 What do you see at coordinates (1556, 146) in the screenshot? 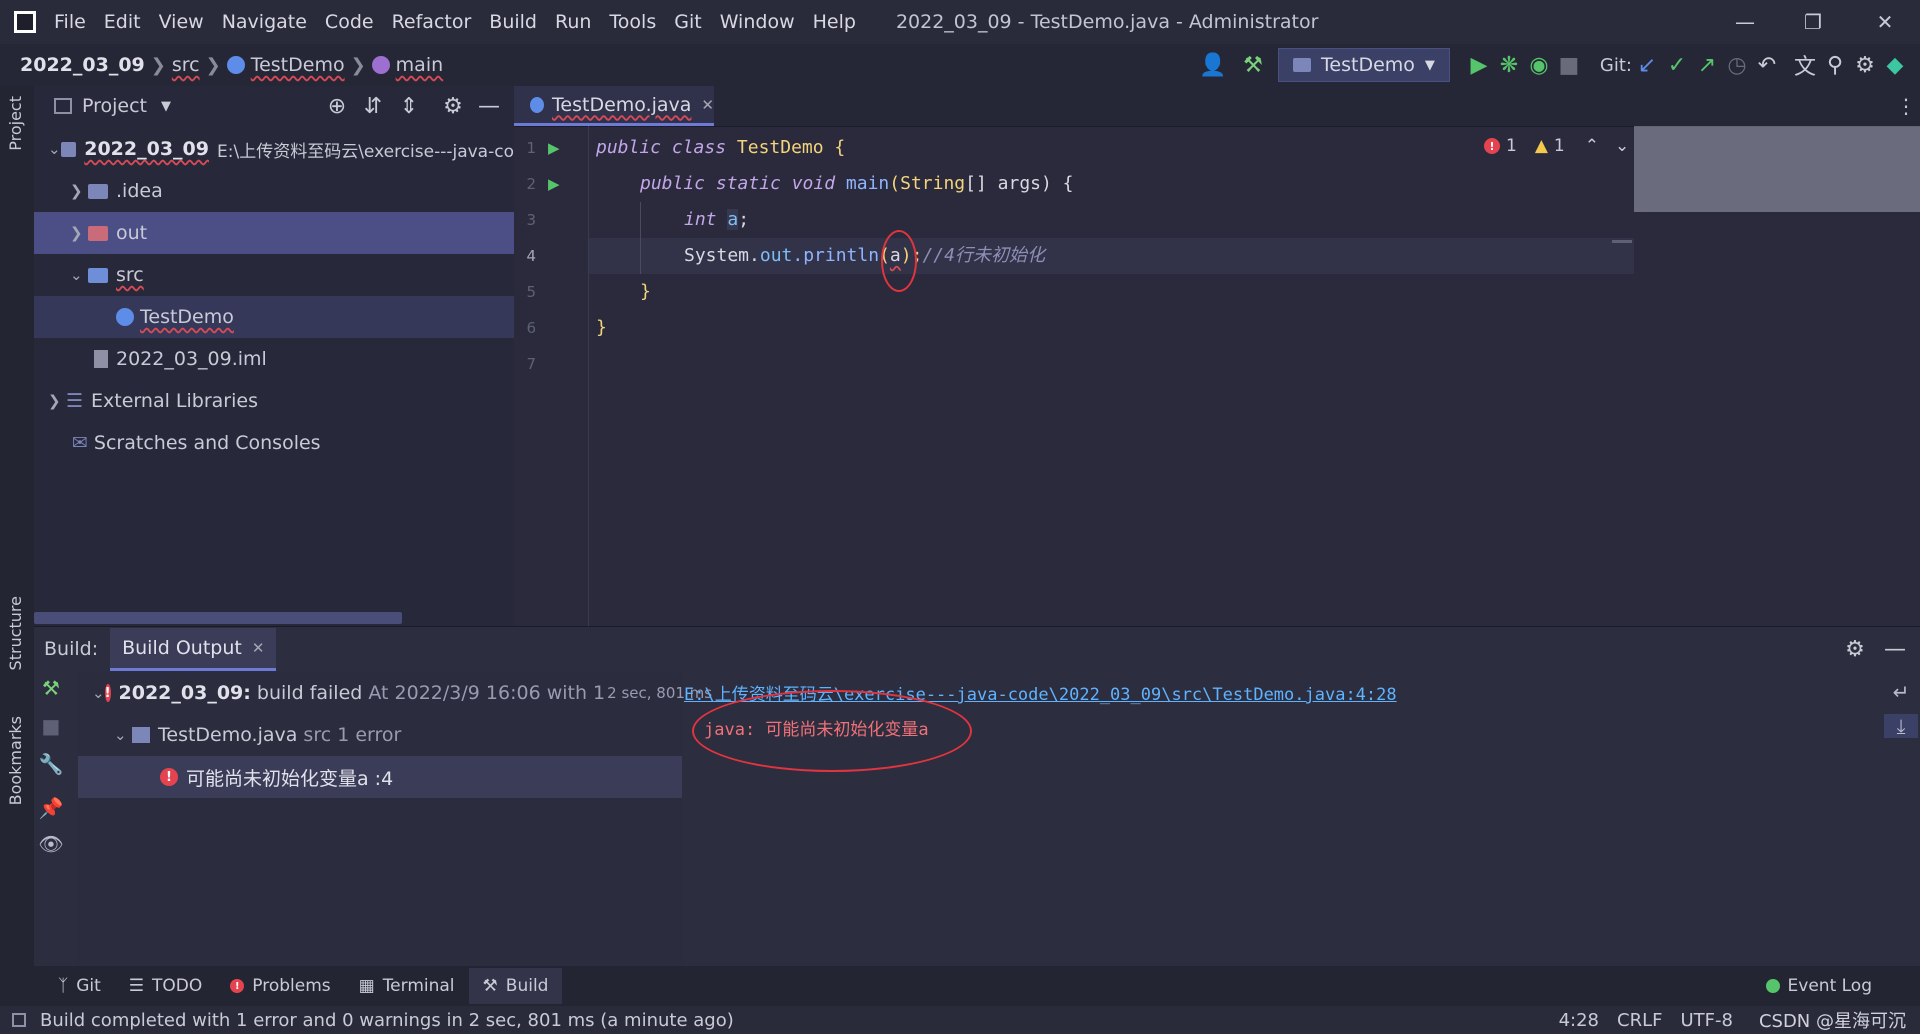
I see `inspection-widget: ! 1 ▲ 1 ⌃ ⌄` at bounding box center [1556, 146].